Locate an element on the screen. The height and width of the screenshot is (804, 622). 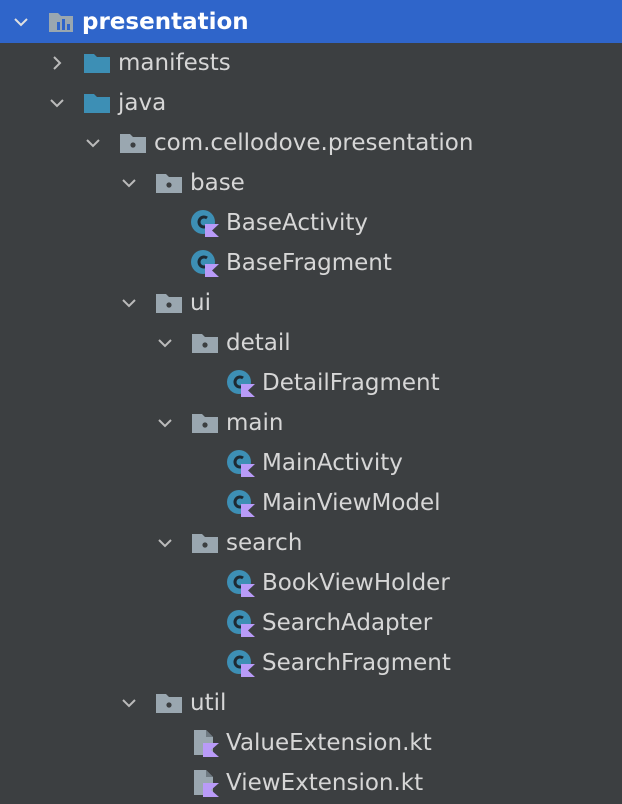
tree-item-label: manifests is located at coordinates (174, 63).